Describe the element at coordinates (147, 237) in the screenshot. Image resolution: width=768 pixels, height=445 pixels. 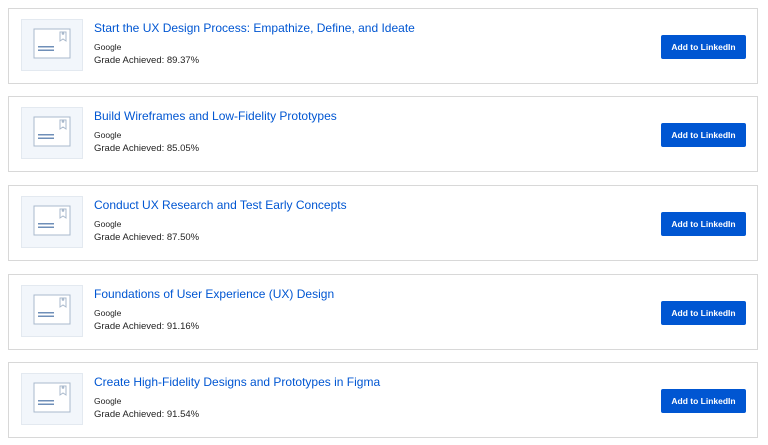
I see `certificate-grade: Grade Achieved: 87.50%` at that location.